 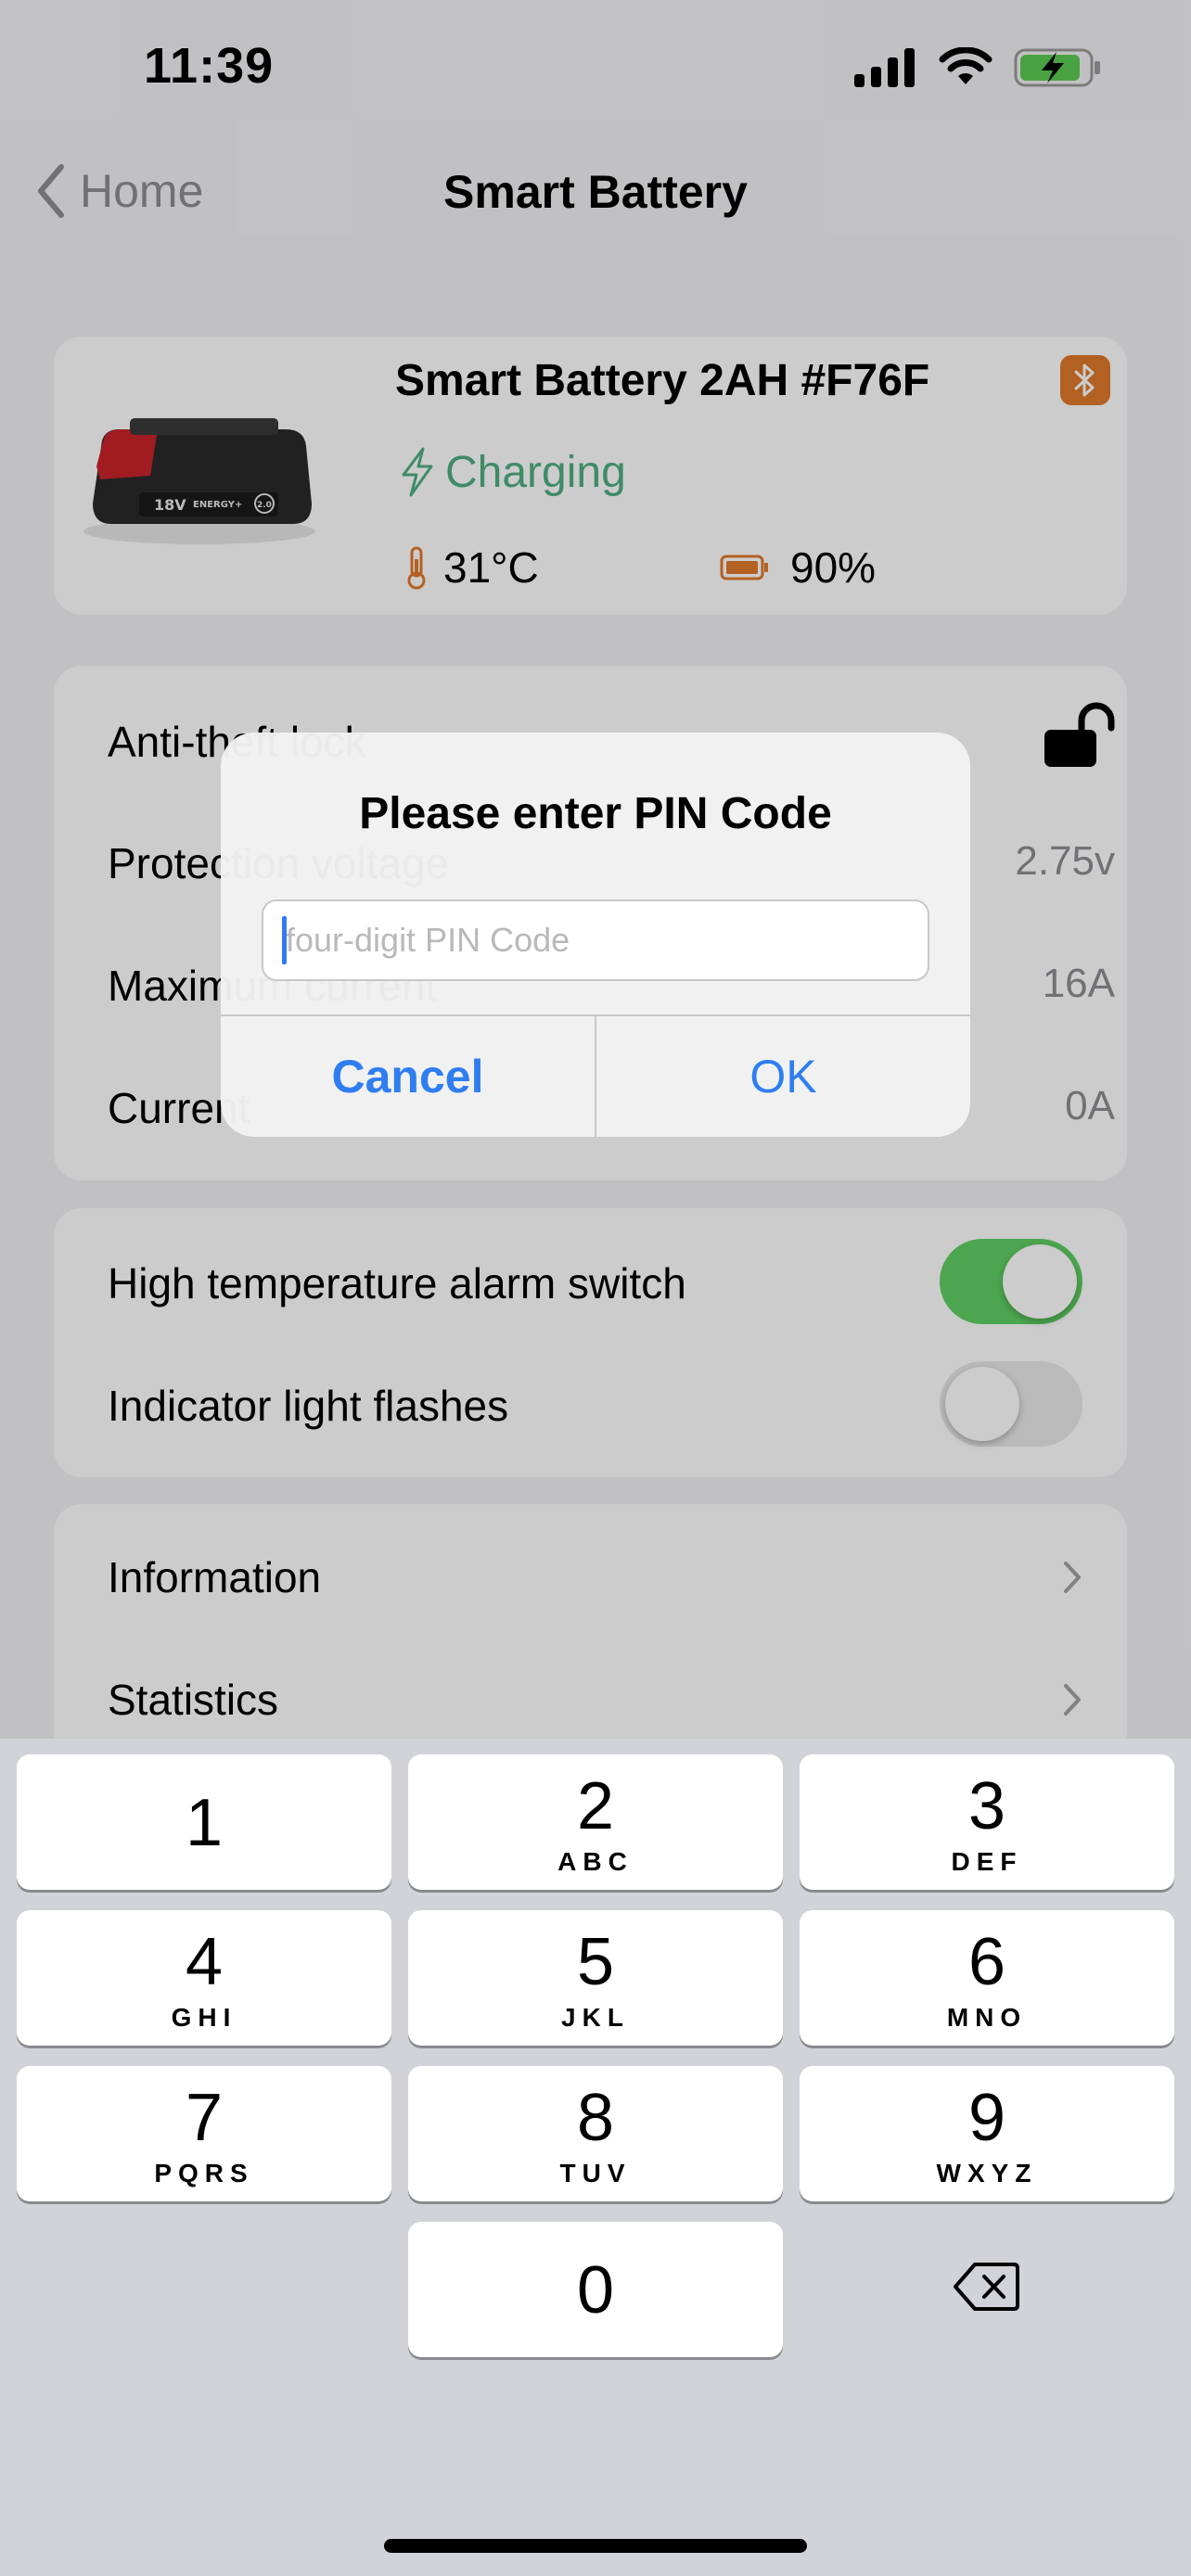 What do you see at coordinates (987, 2133) in the screenshot?
I see `key-9: 9 WXYZ` at bounding box center [987, 2133].